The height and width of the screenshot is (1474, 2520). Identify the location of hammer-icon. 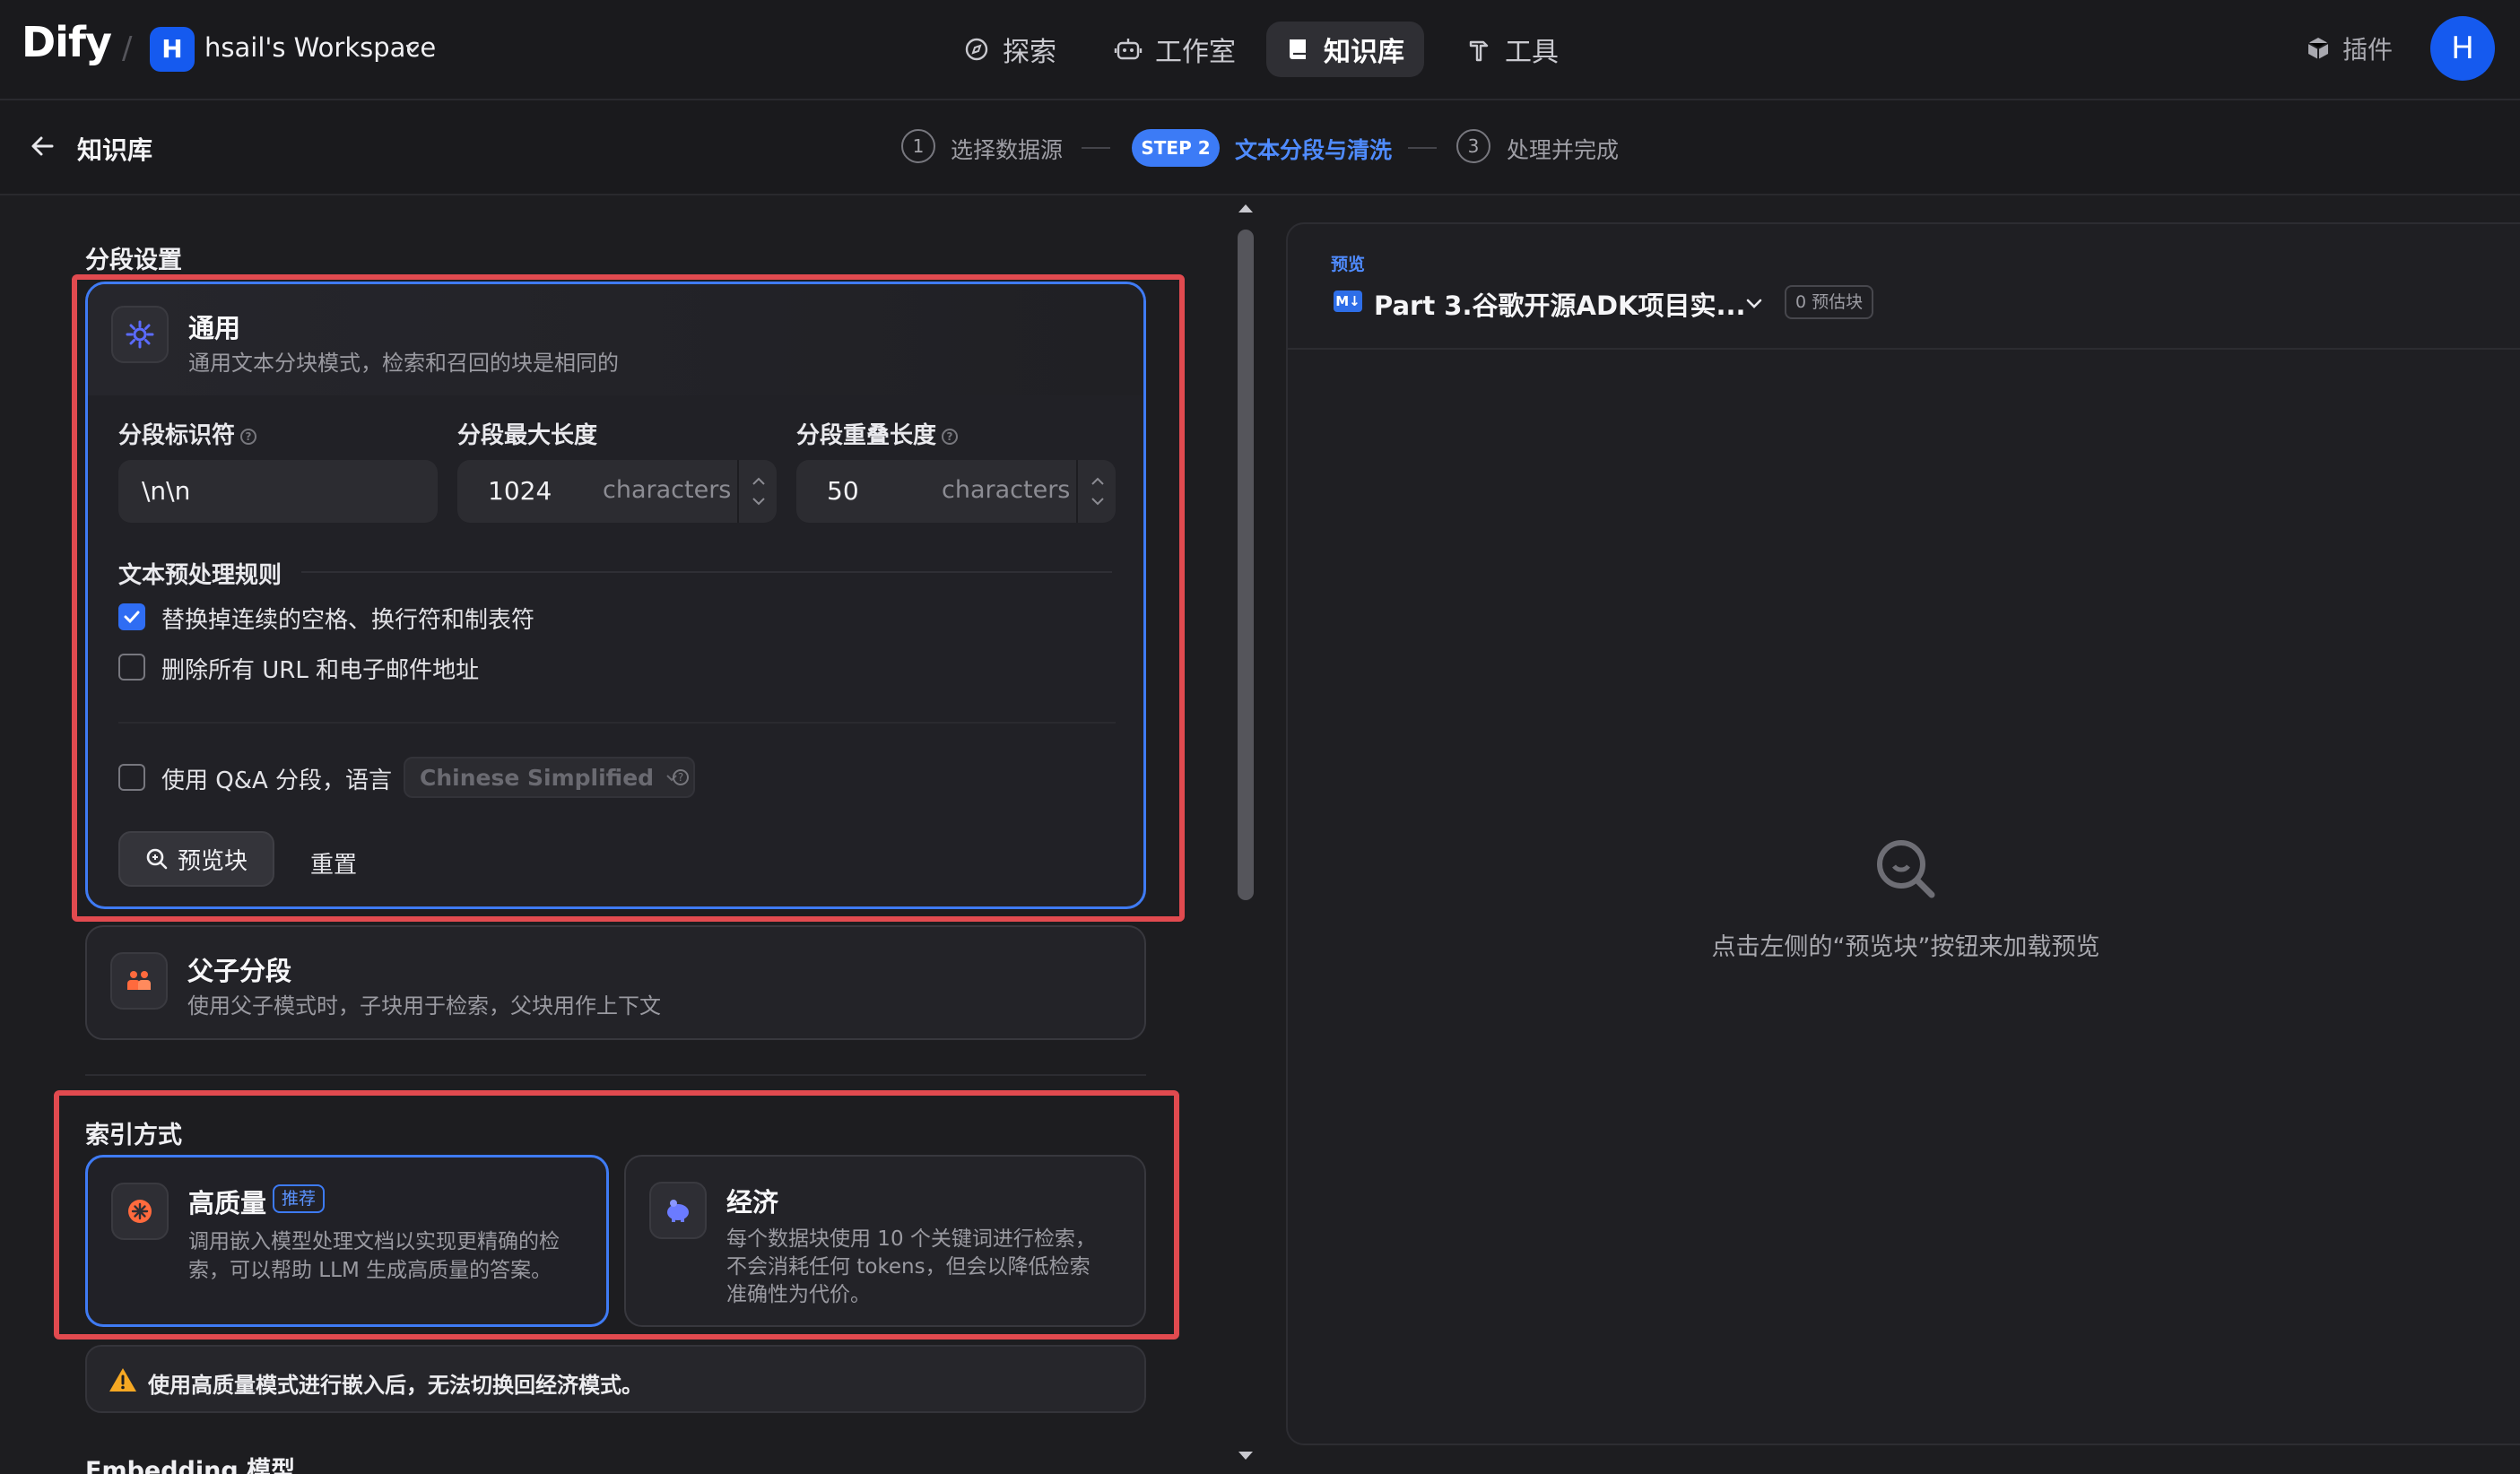
(1478, 49).